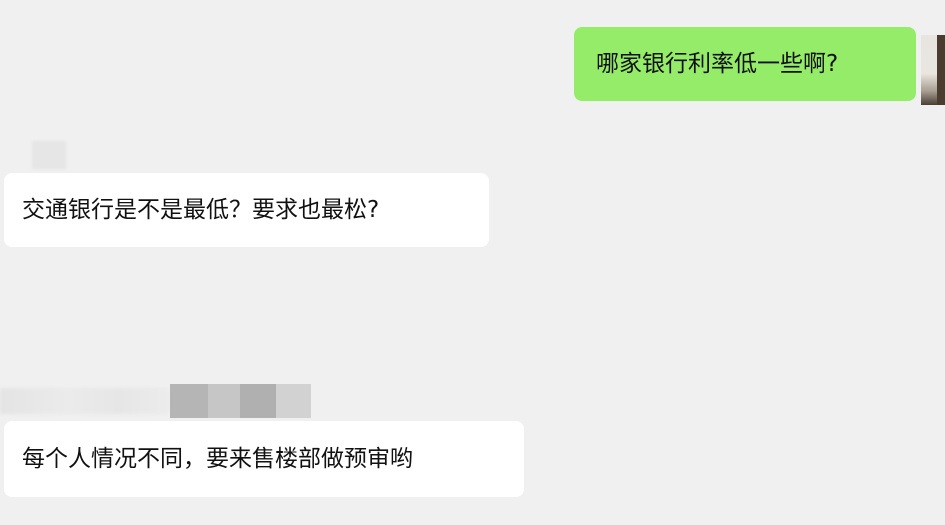 Image resolution: width=945 pixels, height=525 pixels. I want to click on message-bubble-received: 交通银行是不是最低？要求也最松?, so click(246, 210).